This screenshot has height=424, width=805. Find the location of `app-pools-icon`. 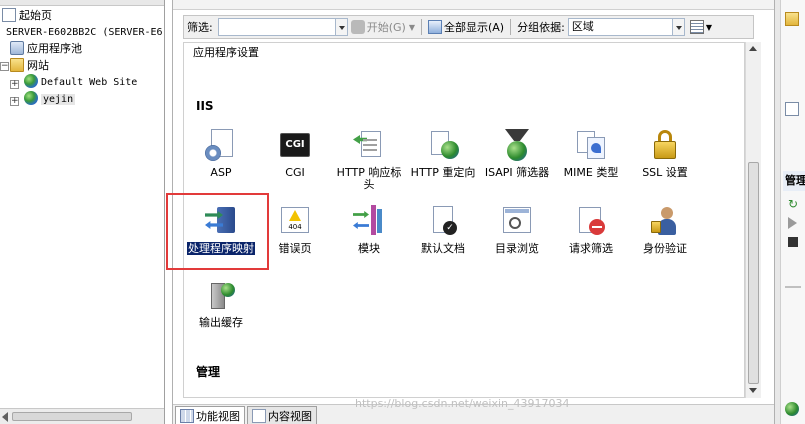

app-pools-icon is located at coordinates (17, 48).